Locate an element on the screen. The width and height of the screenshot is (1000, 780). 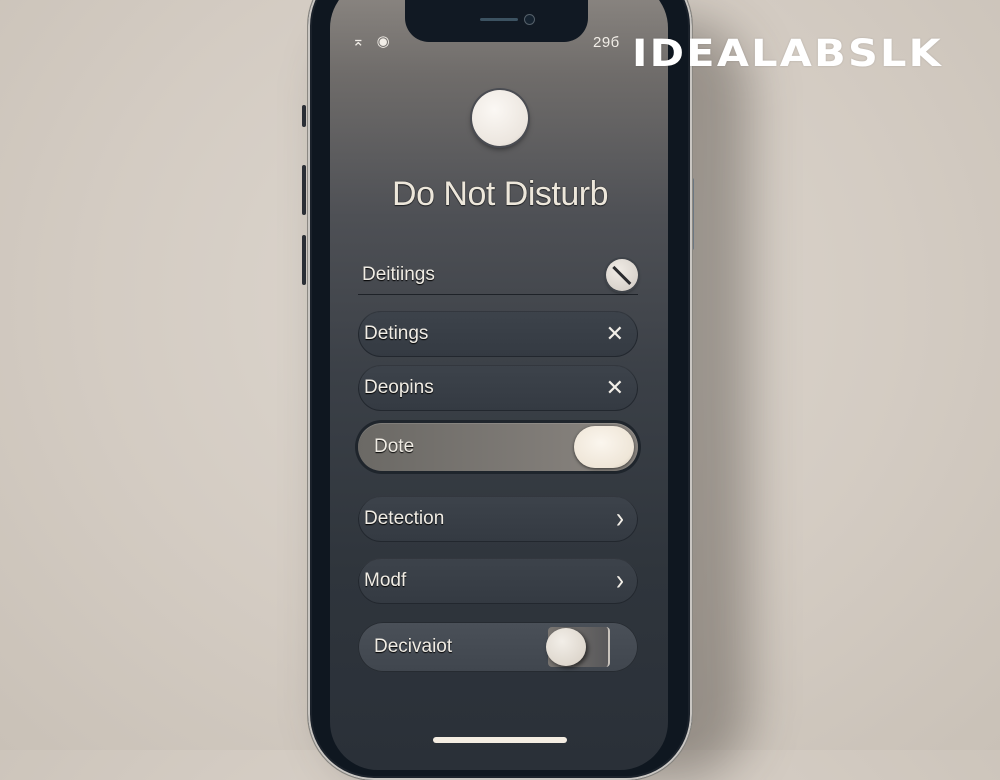
notch is located at coordinates (496, 21).